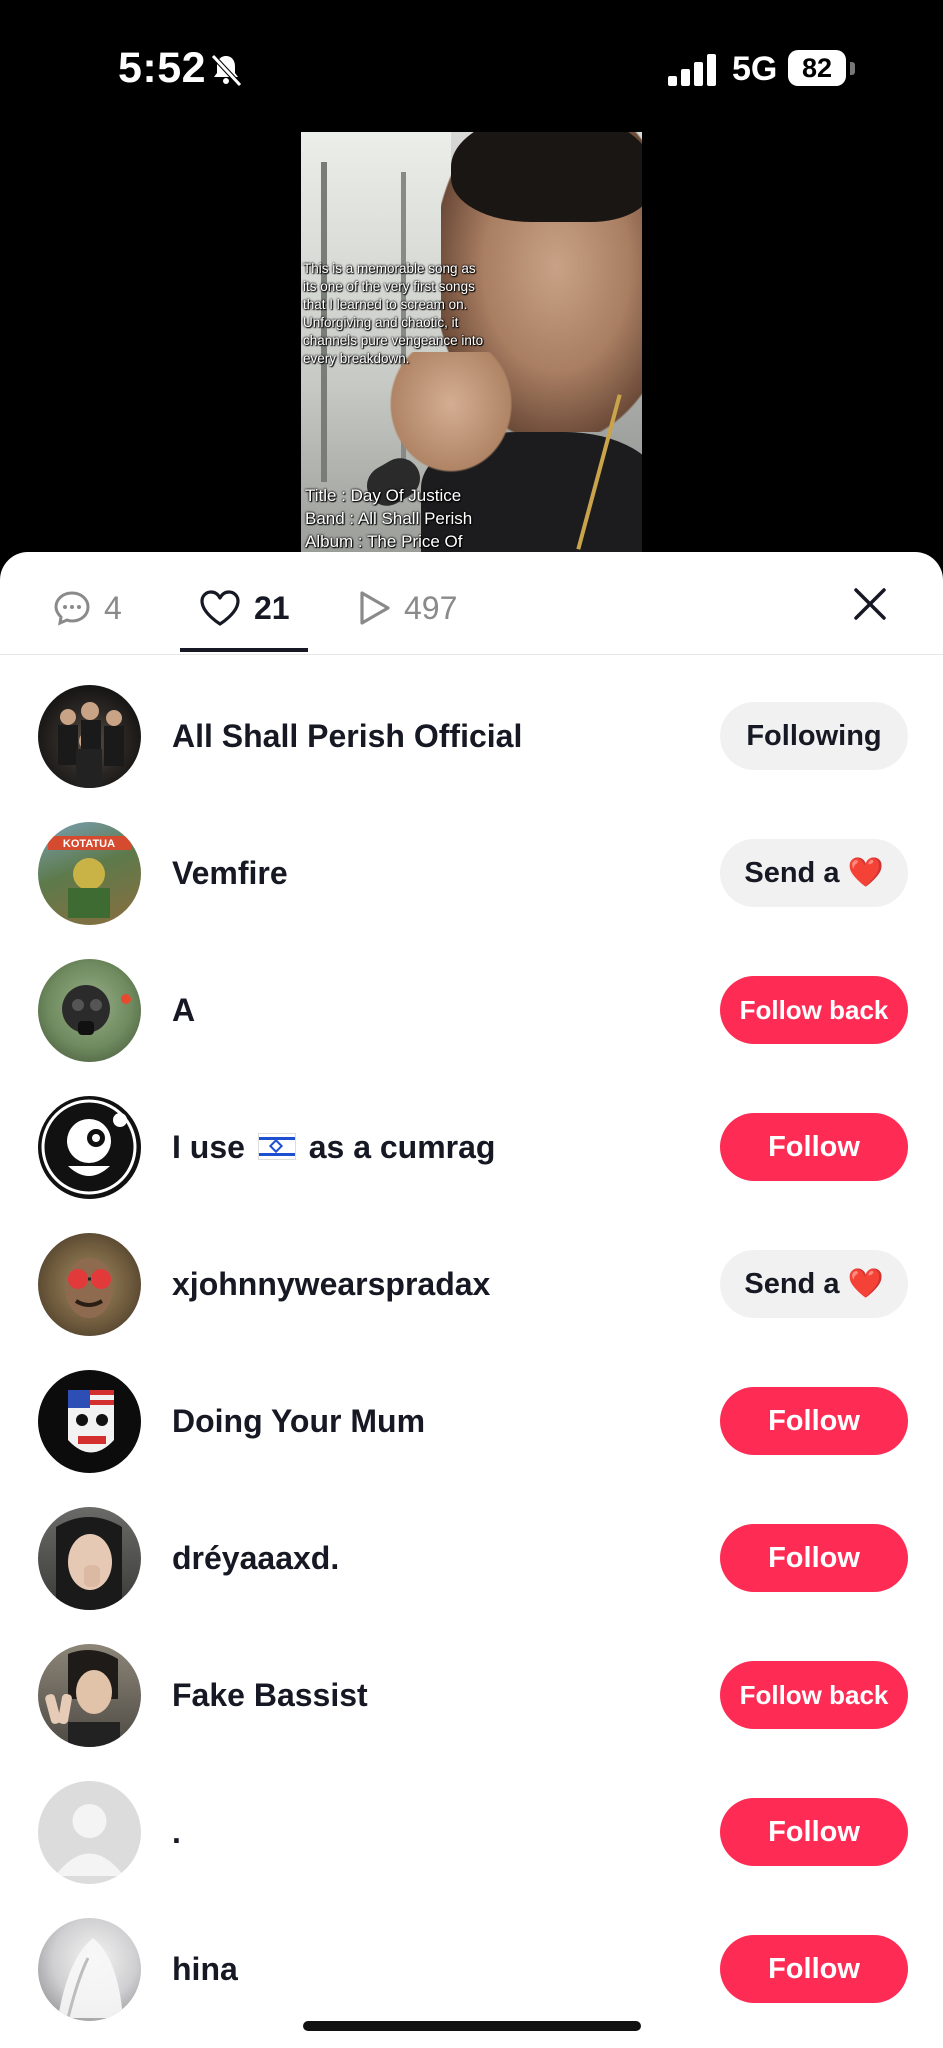 The height and width of the screenshot is (2048, 943). I want to click on comment-bubble-icon, so click(72, 608).